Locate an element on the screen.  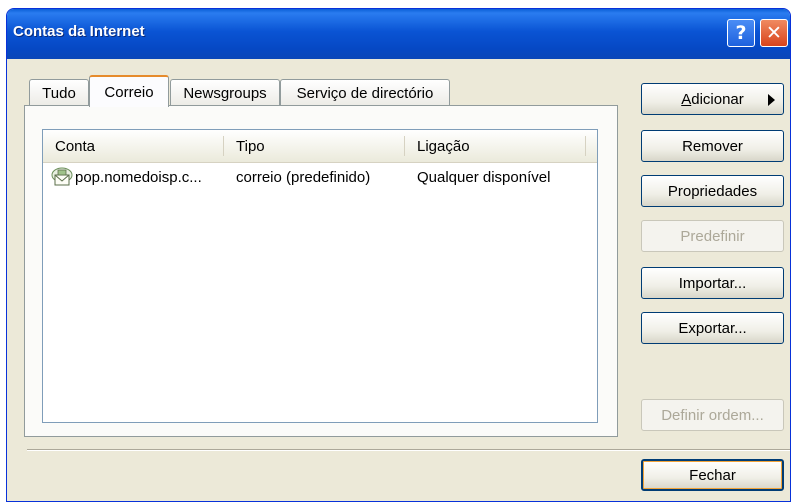
column-header-conta: Conta is located at coordinates (133, 146).